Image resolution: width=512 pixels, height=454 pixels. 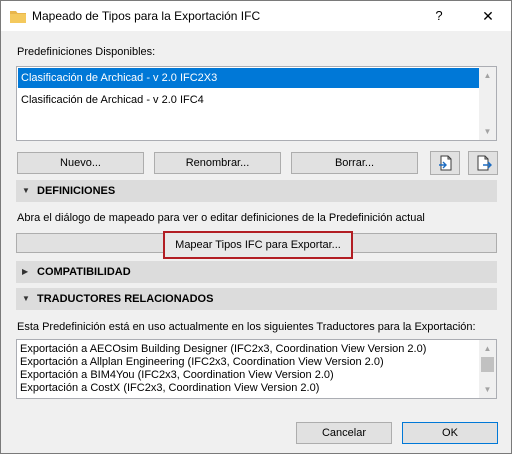 I want to click on folder-icon, so click(x=18, y=17).